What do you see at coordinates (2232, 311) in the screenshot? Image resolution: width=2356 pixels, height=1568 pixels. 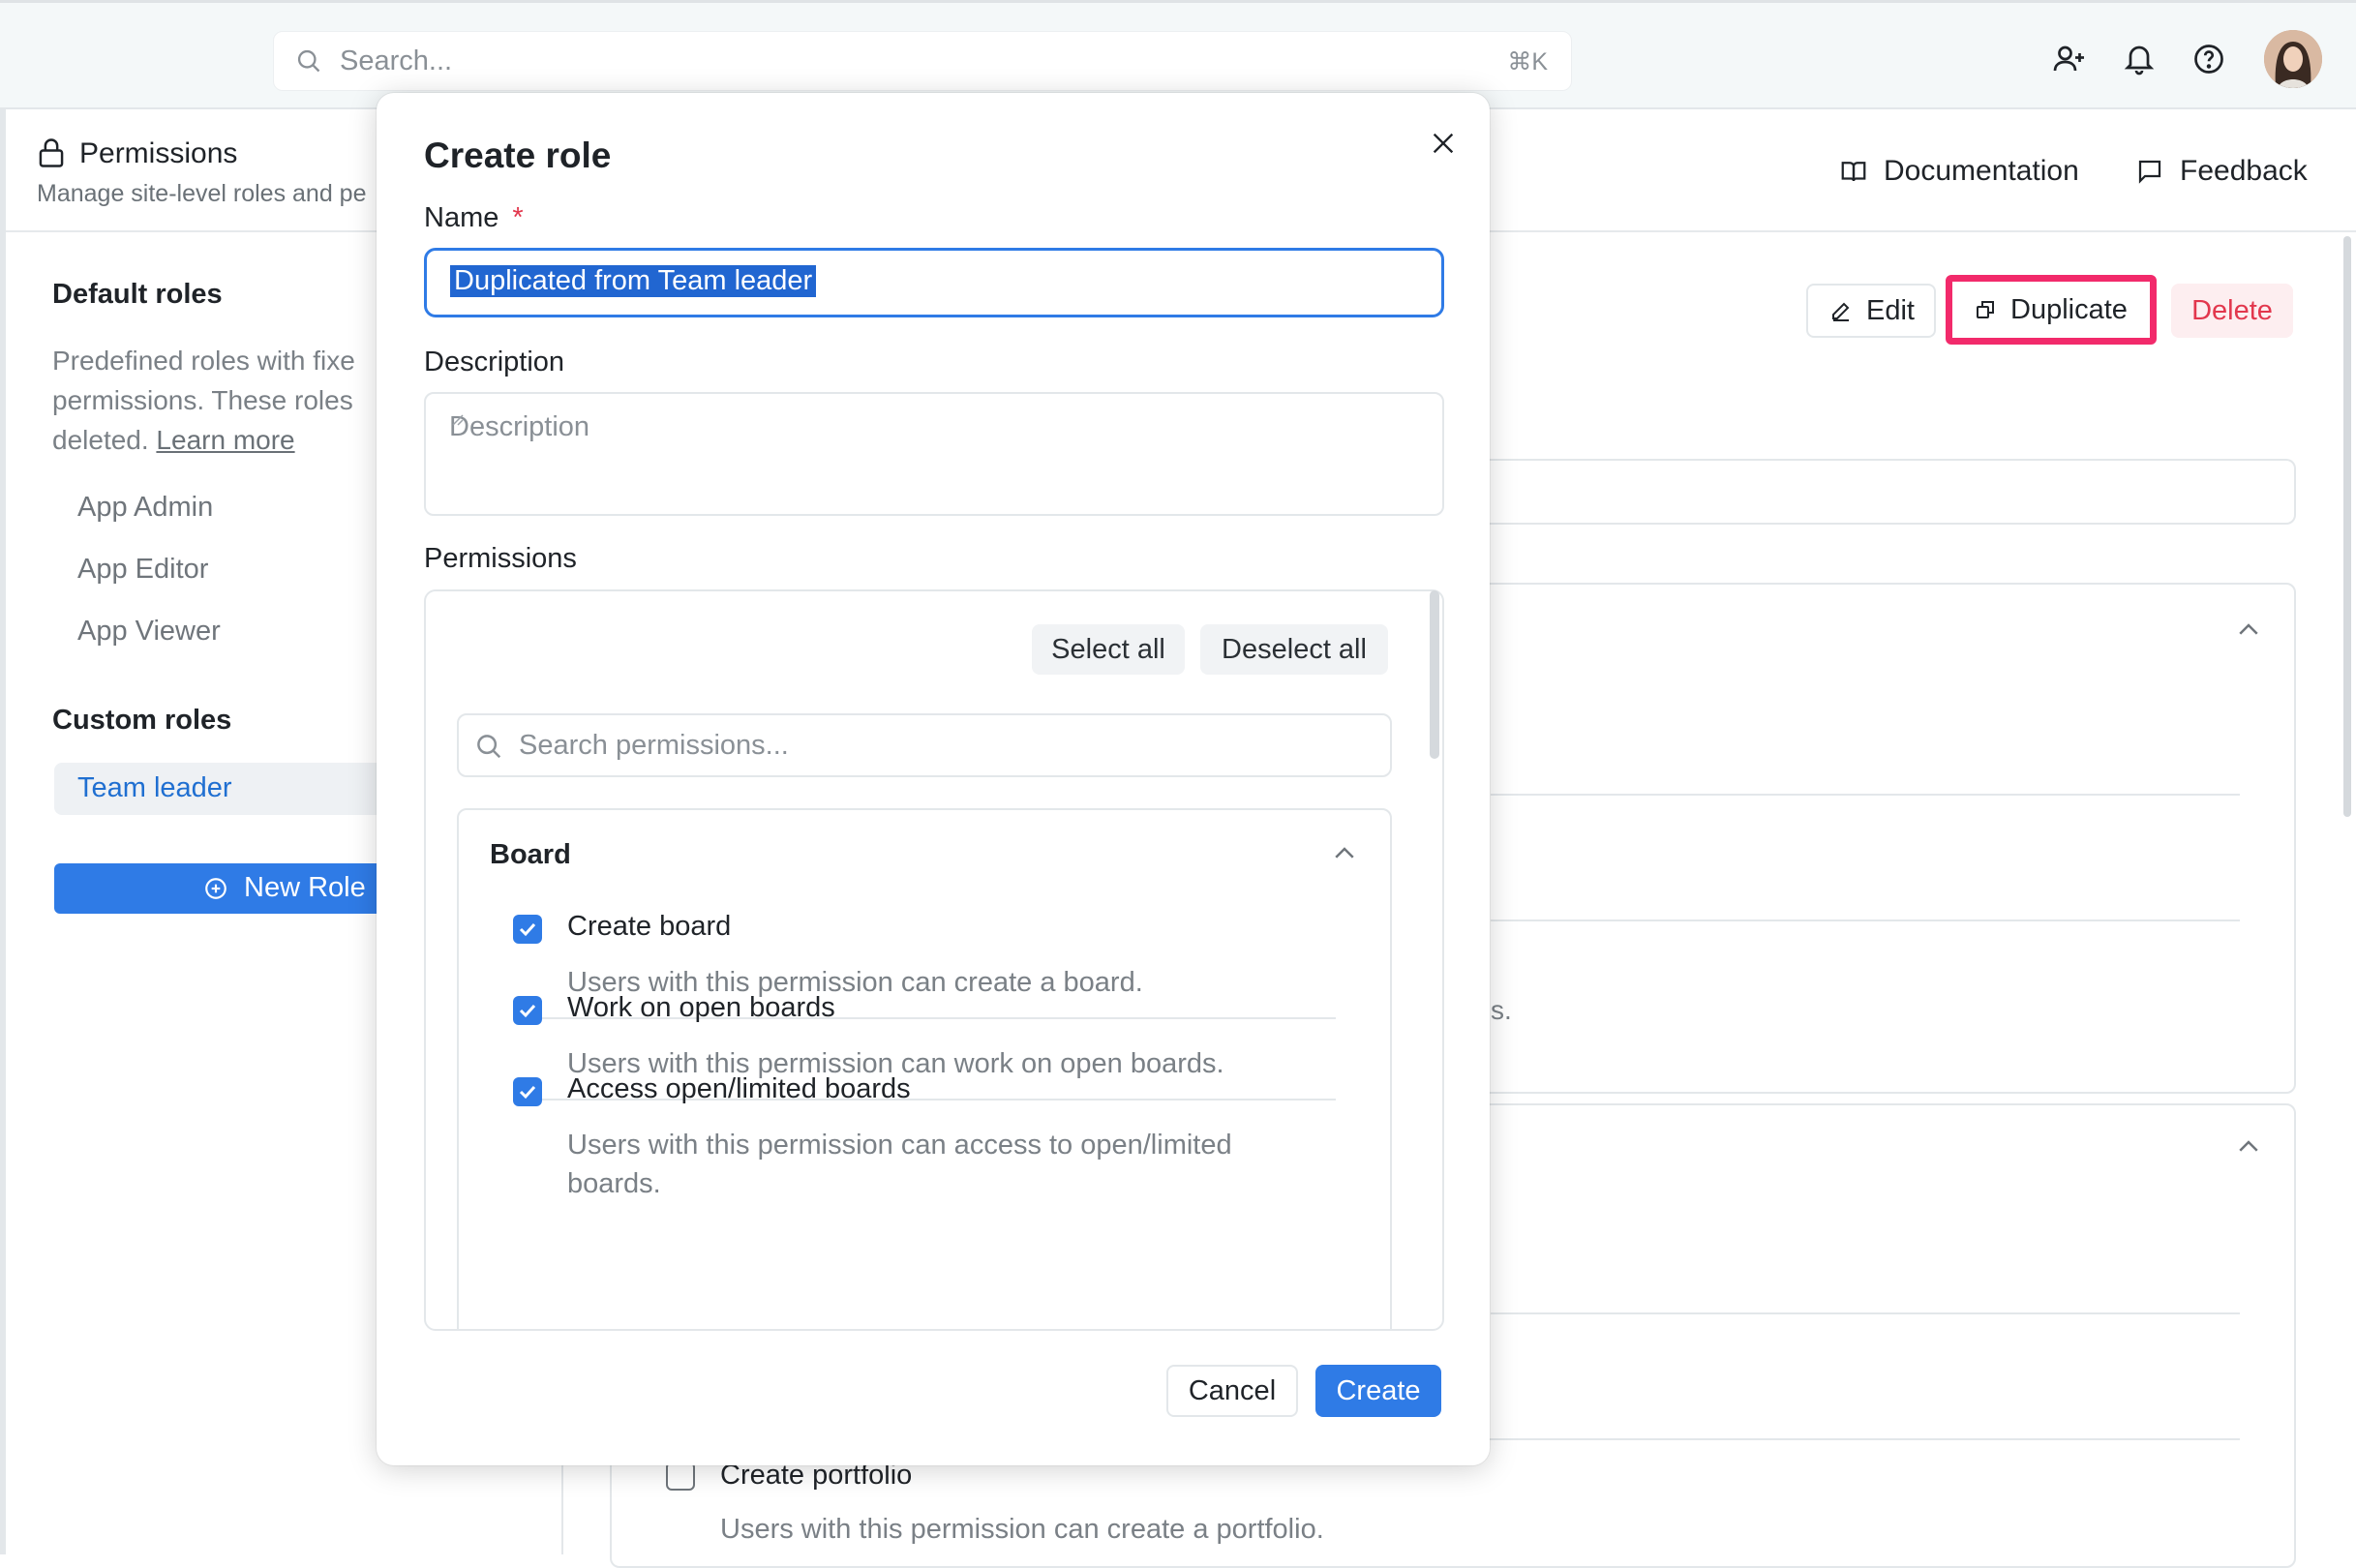 I see `delete-button: Delete` at bounding box center [2232, 311].